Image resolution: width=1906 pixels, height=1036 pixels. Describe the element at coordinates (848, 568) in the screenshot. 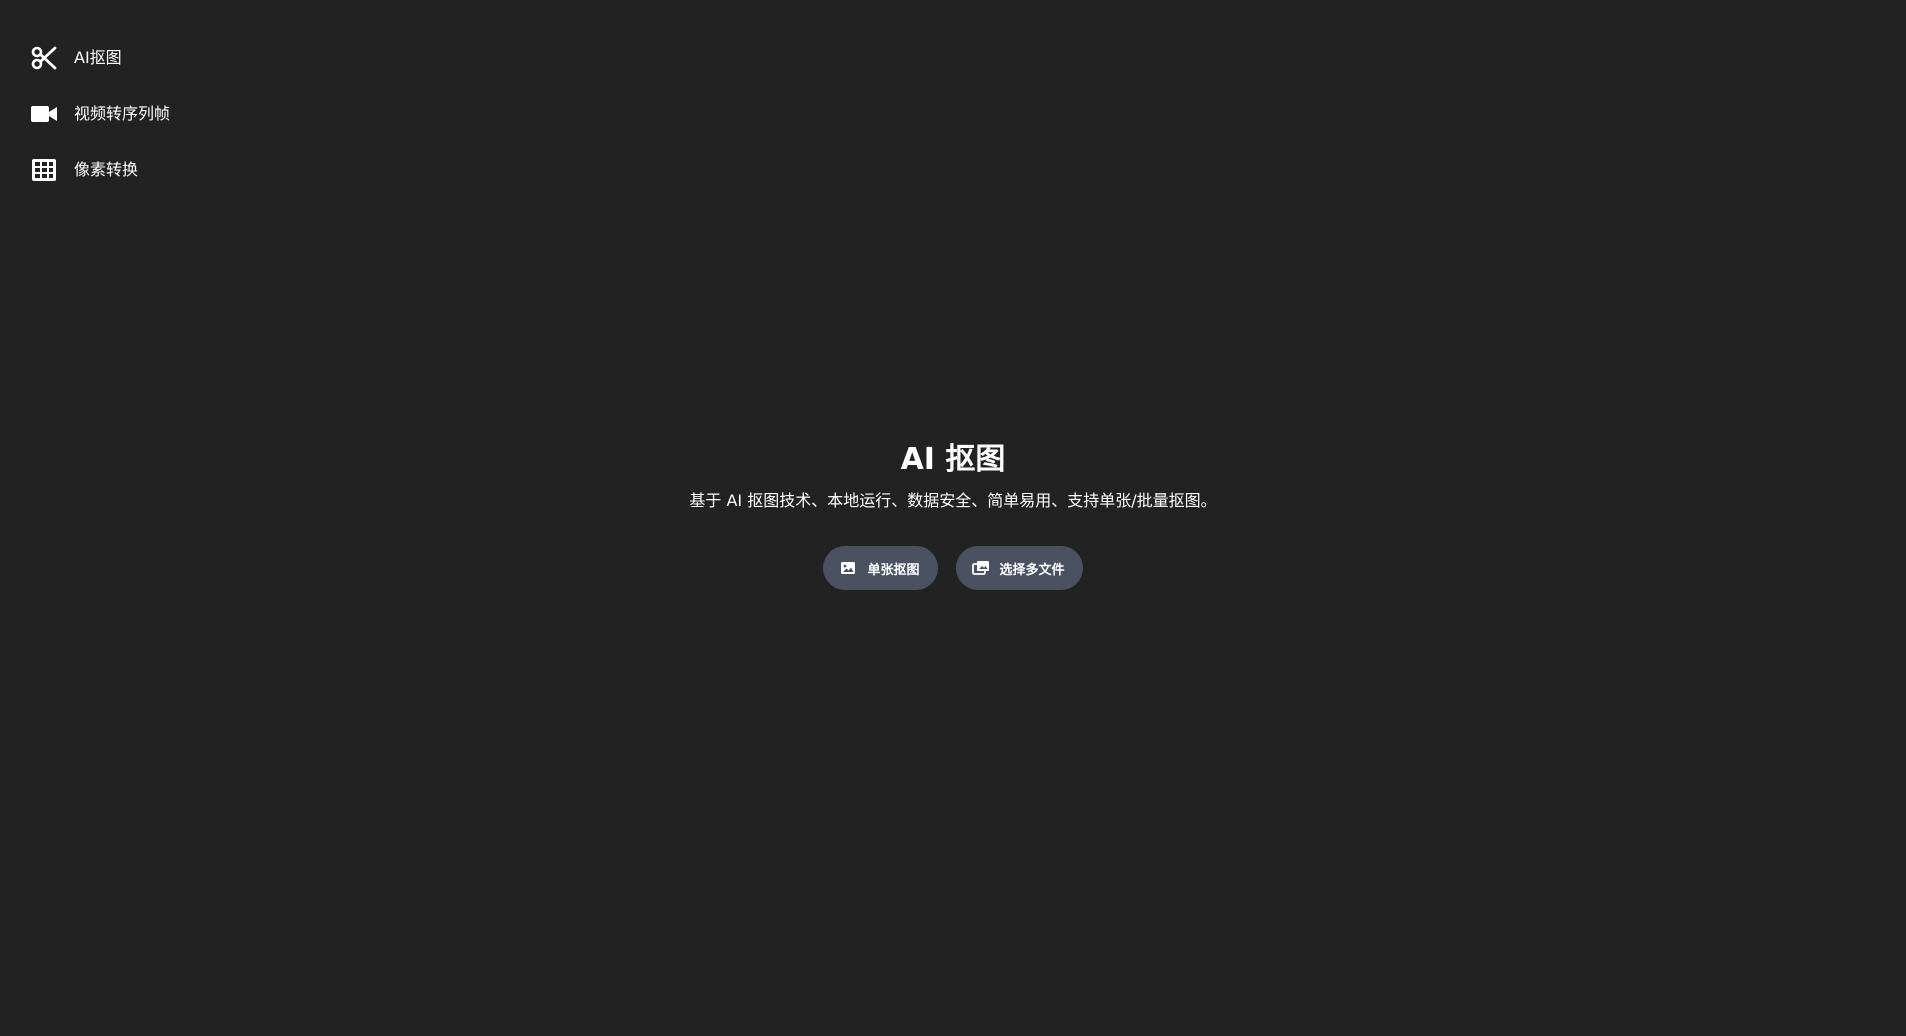

I see `image-icon` at that location.